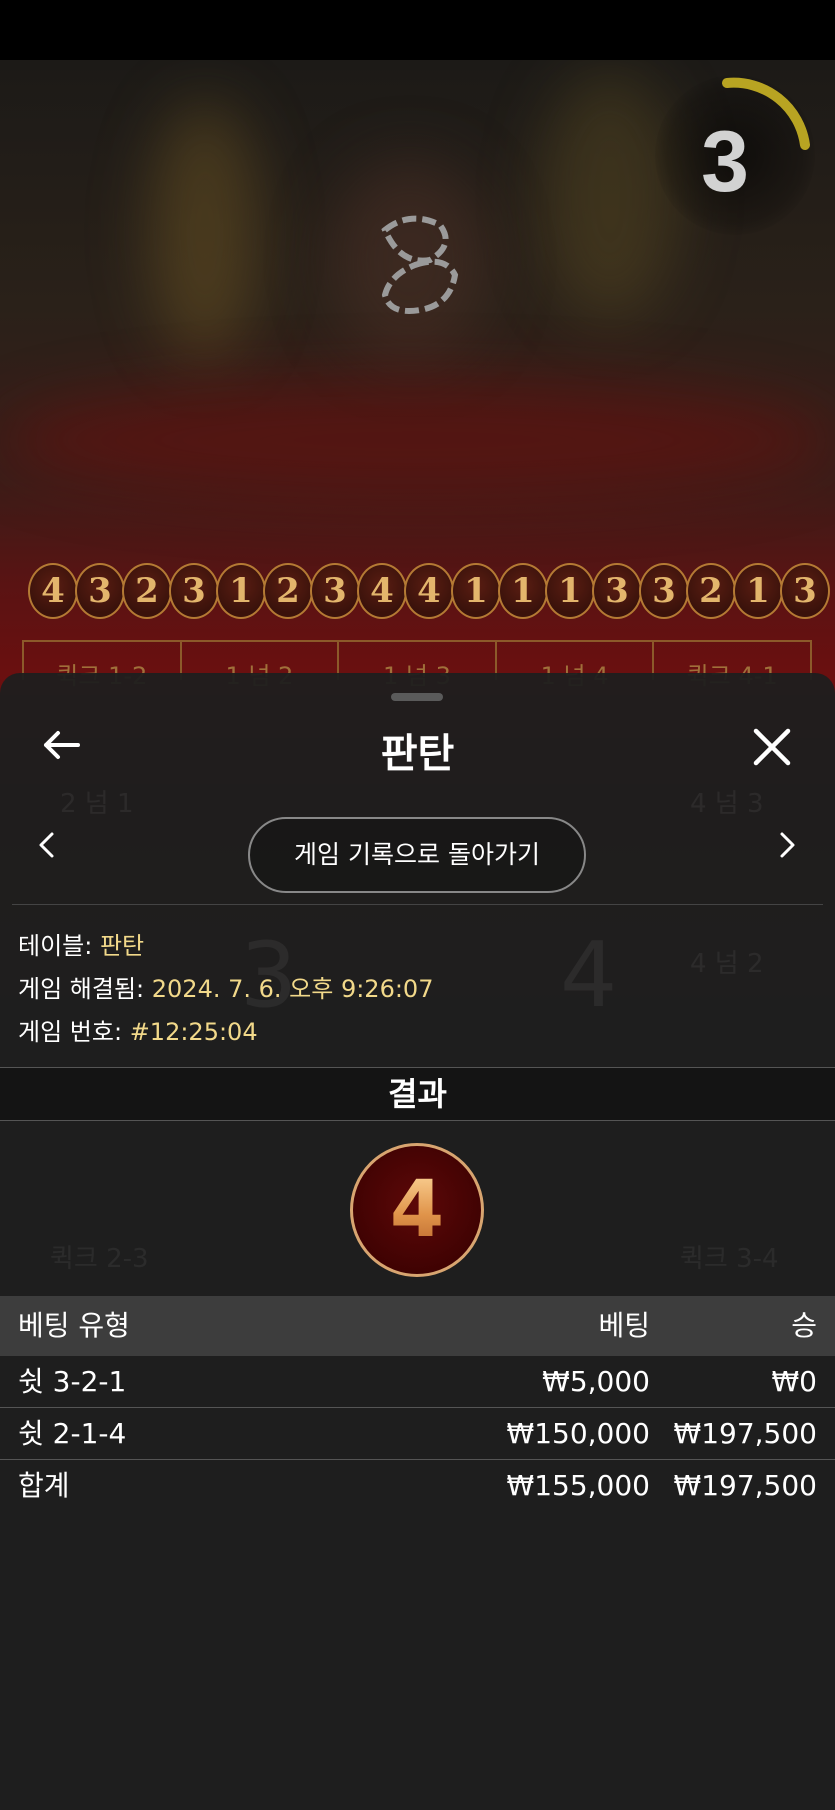 Image resolution: width=835 pixels, height=1810 pixels. What do you see at coordinates (292, 989) in the screenshot?
I see `resolved-value: 2024. 7. 6. 오후 9:26:07` at bounding box center [292, 989].